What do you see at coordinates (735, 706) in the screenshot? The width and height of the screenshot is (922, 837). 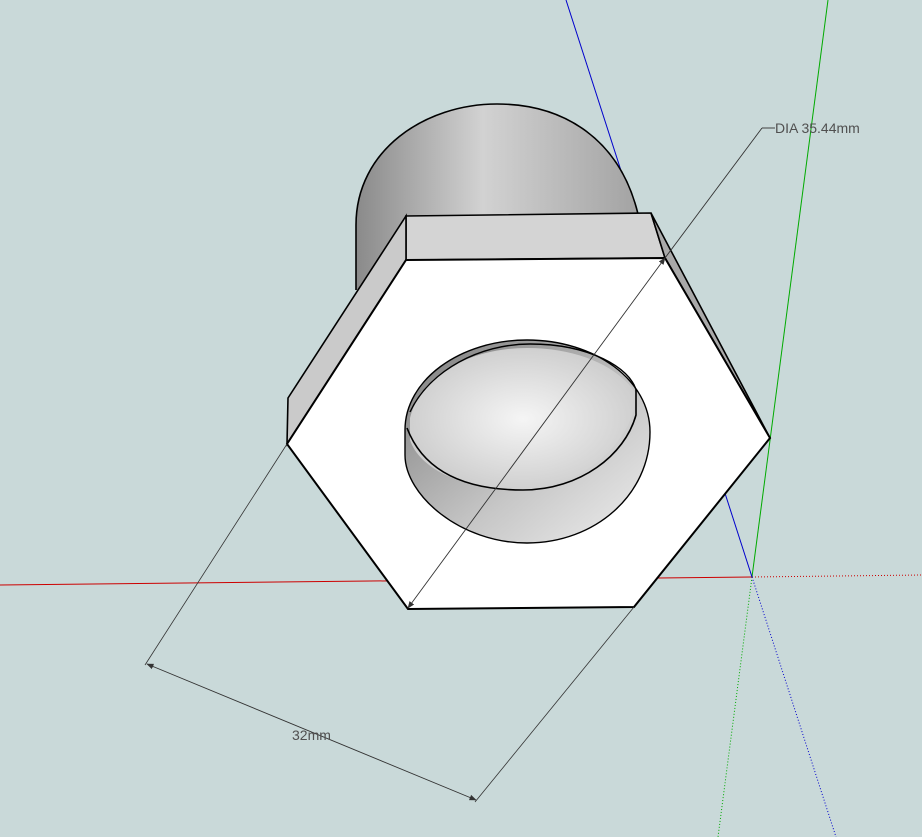 I see `green-axis-dotted` at bounding box center [735, 706].